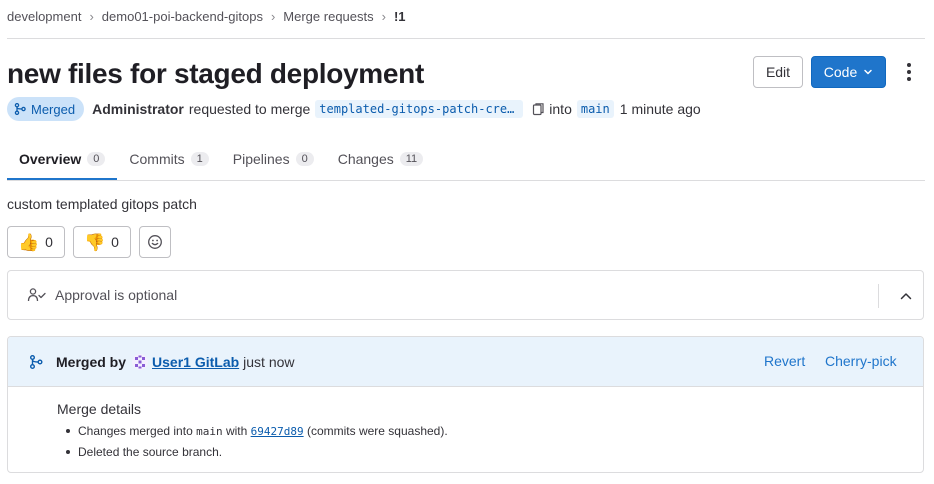 The image size is (934, 484). Describe the element at coordinates (44, 16) in the screenshot. I see `breadcrumb-group: development` at that location.